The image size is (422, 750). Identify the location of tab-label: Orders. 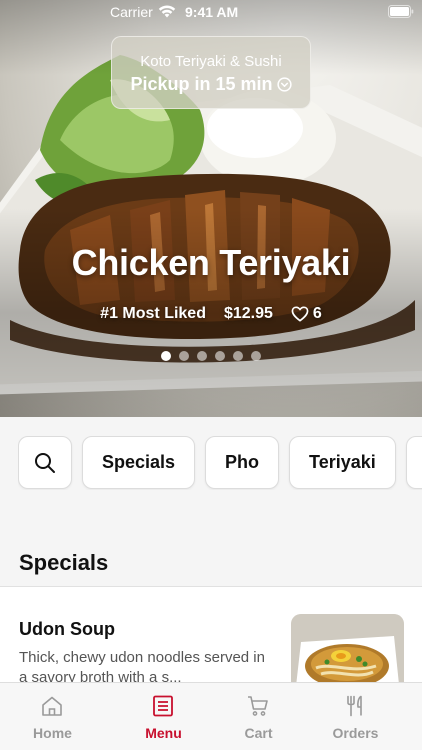
(355, 733).